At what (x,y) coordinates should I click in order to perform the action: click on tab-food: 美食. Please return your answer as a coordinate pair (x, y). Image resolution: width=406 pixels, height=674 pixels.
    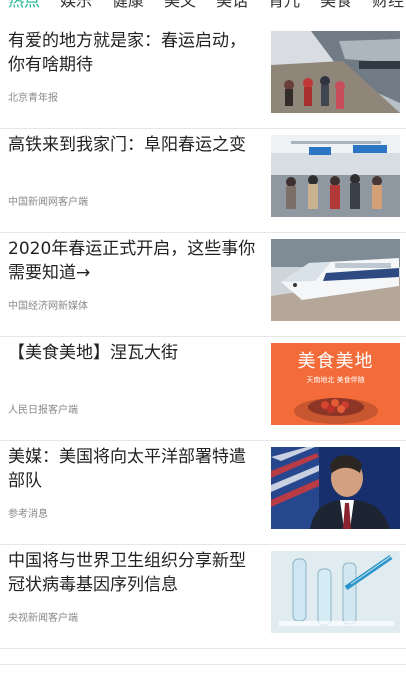
    Looking at the image, I should click on (336, 6).